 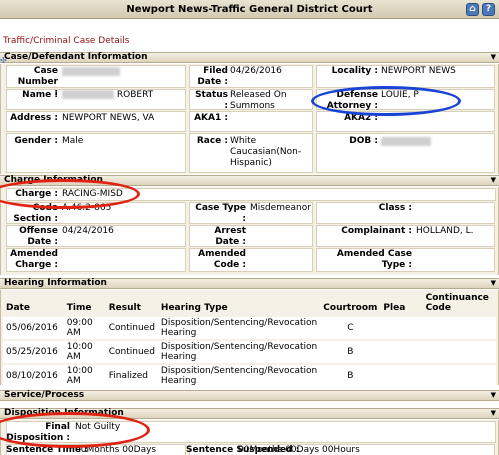 I want to click on case-type-label: Case Type :, so click(x=220, y=213).